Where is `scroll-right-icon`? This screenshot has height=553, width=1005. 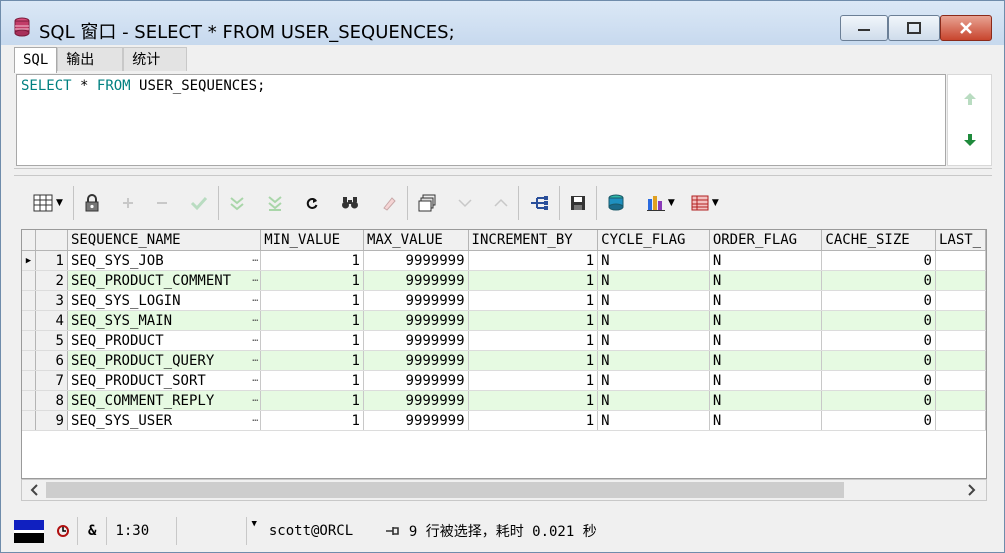
scroll-right-icon is located at coordinates (972, 490).